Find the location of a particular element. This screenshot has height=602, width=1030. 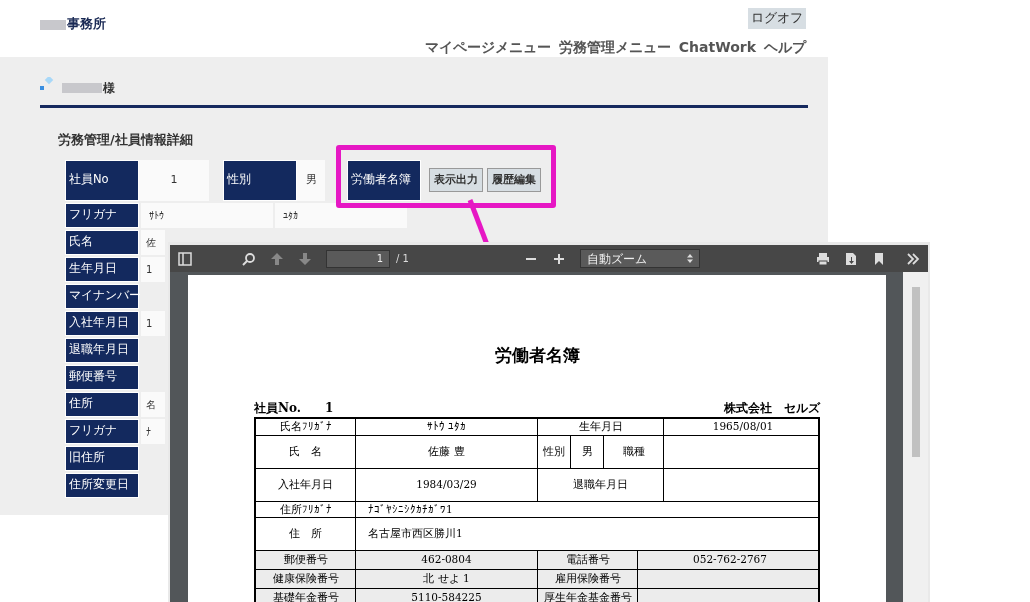

table-label: 厚生年金基金番号 is located at coordinates (588, 595).